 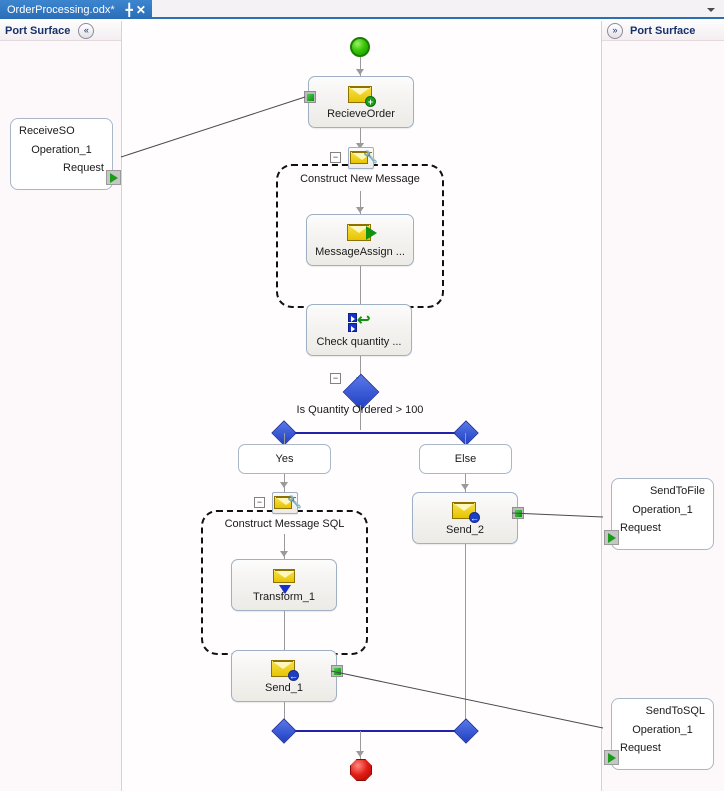 I want to click on plus-badge-glyph: +, so click(x=370, y=101).